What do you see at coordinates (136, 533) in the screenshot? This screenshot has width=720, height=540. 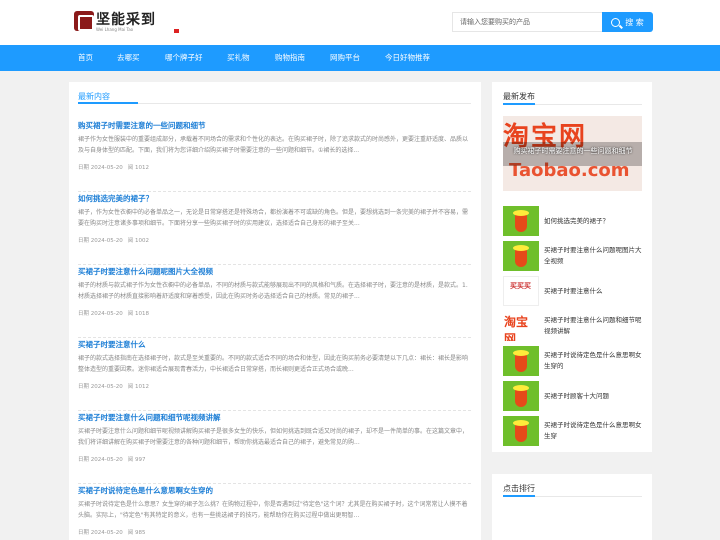 I see `article-views: 阅 985` at bounding box center [136, 533].